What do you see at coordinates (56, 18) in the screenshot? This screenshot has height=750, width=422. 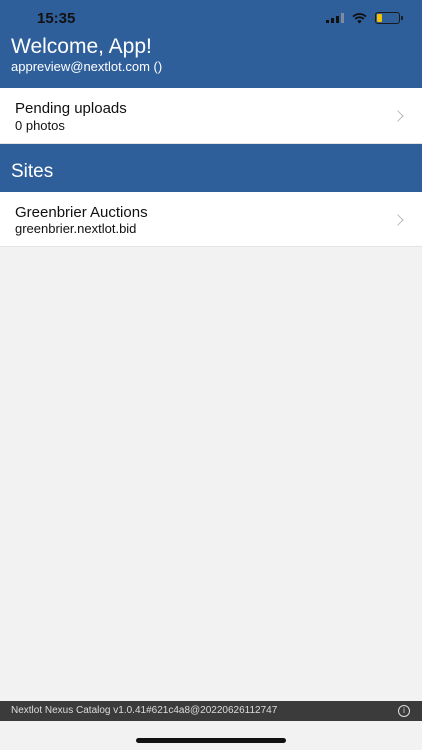 I see `status-time: 15:35` at bounding box center [56, 18].